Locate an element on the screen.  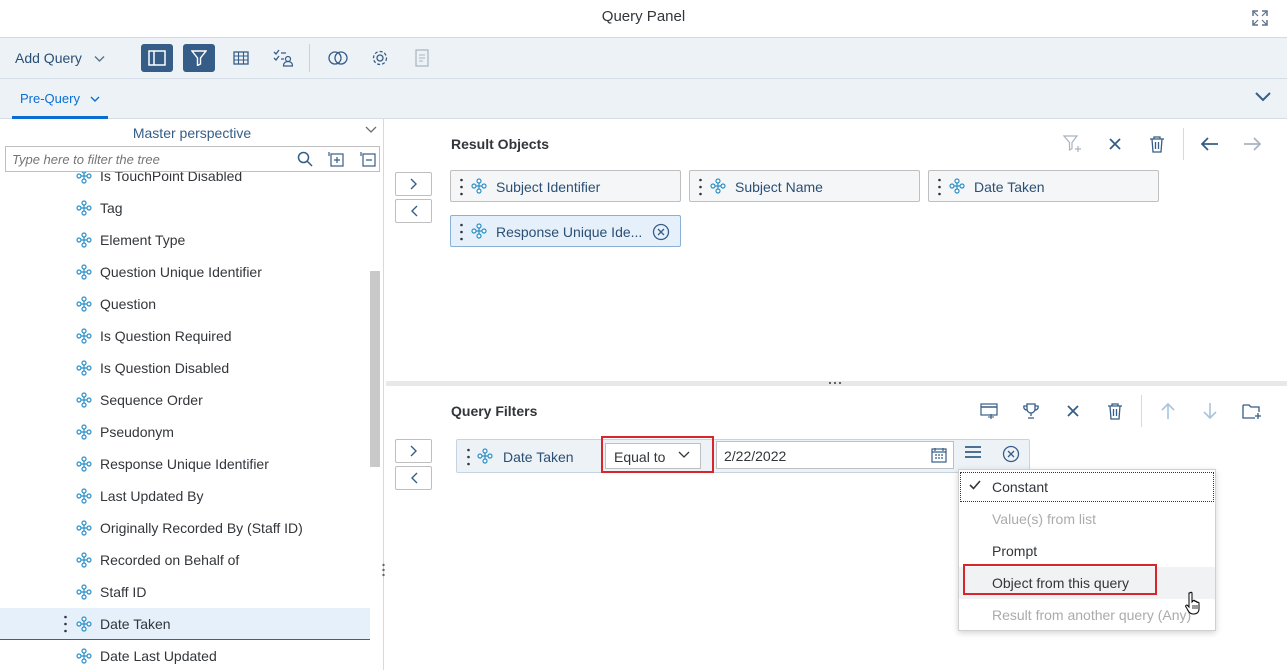
tree-item: Question Unique Identifier is located at coordinates (185, 272).